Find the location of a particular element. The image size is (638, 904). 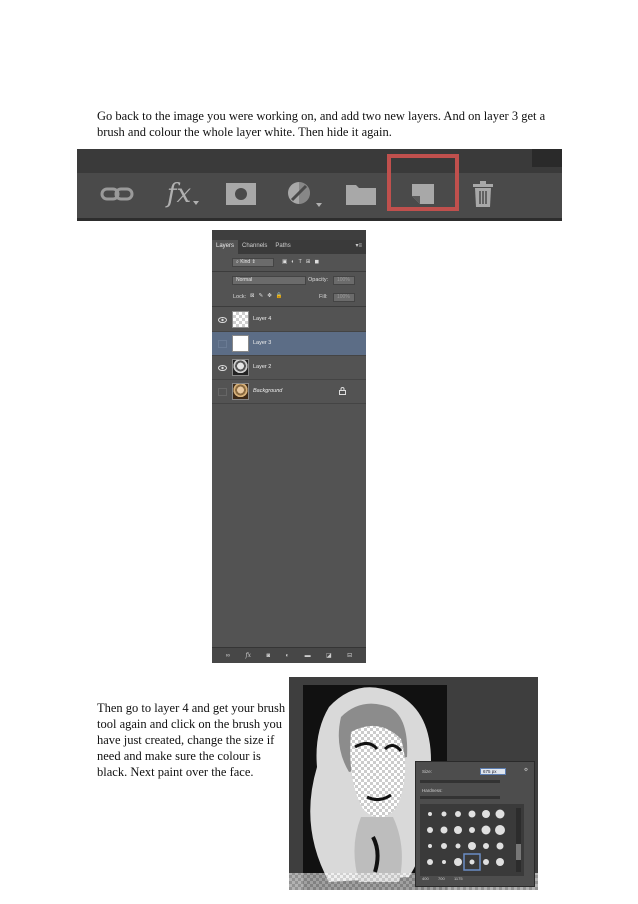

preset-size: 1175 is located at coordinates (458, 878).